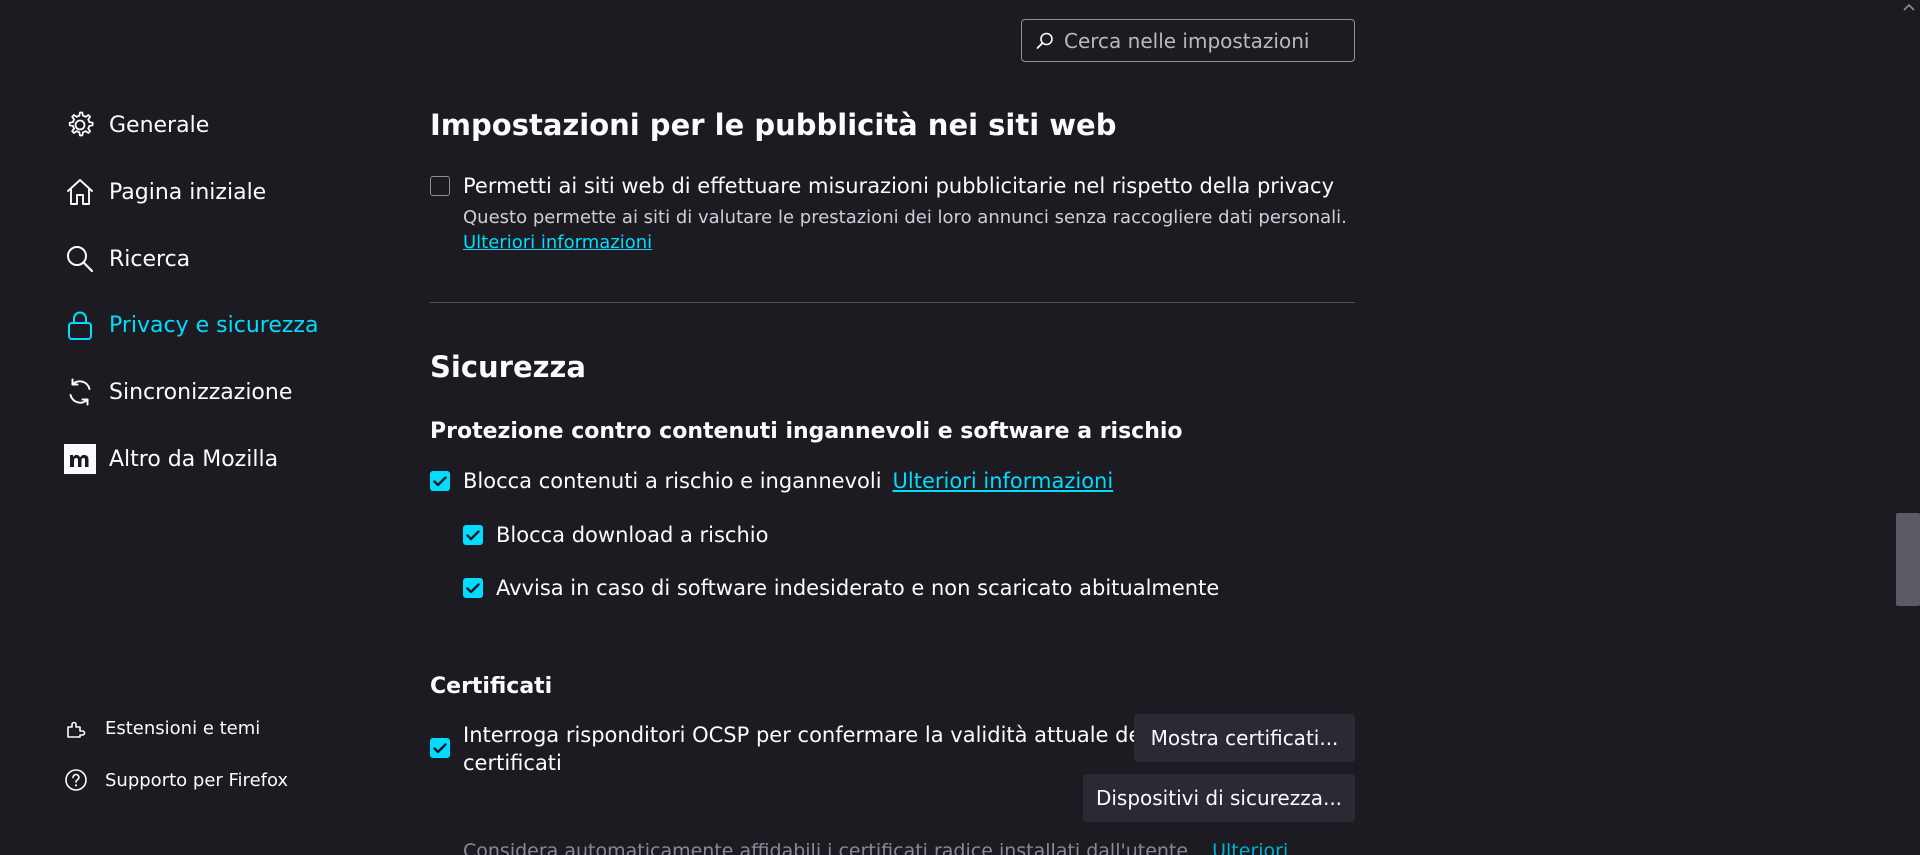  Describe the element at coordinates (194, 459) in the screenshot. I see `sidebar-item-label: Altro da Mozilla` at that location.